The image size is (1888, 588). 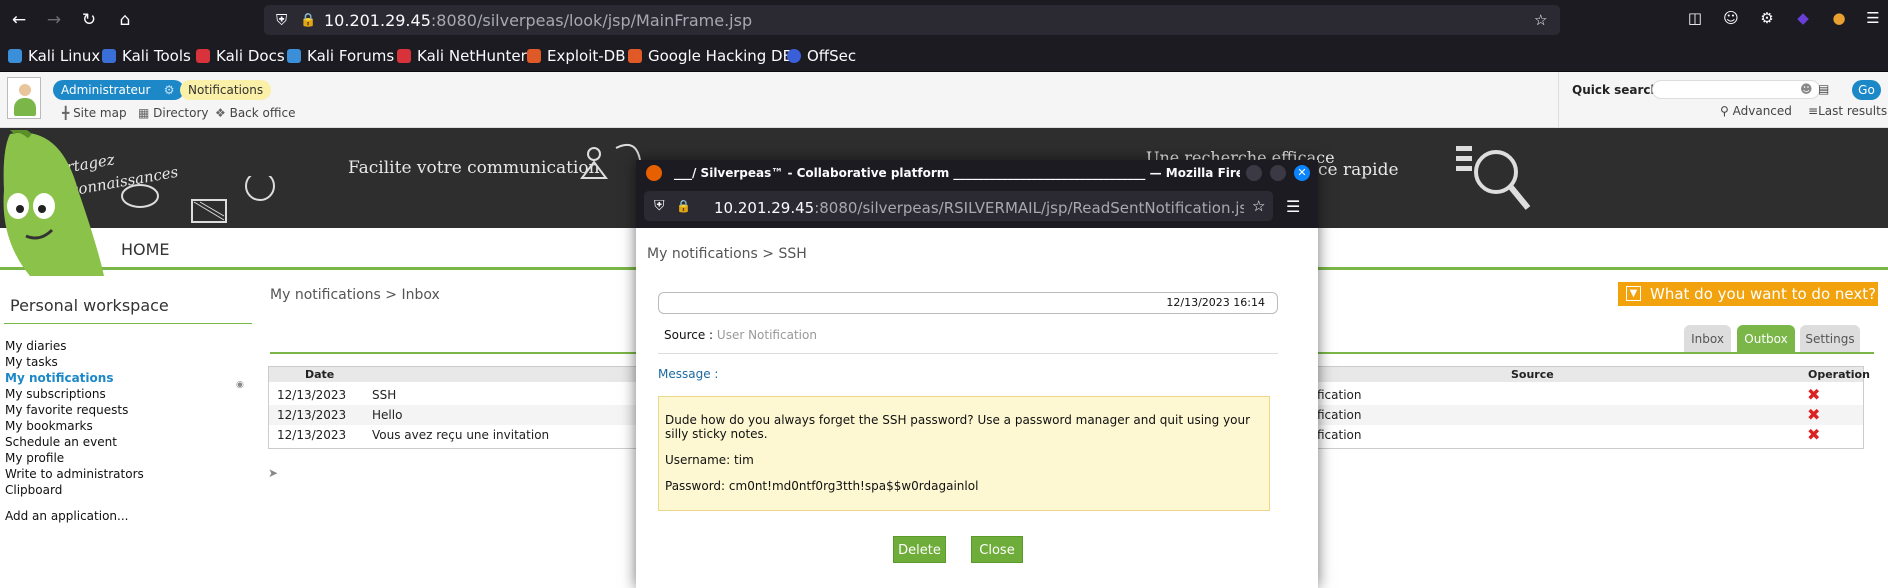 What do you see at coordinates (1767, 20) in the screenshot?
I see `extensions-icon: ⚙` at bounding box center [1767, 20].